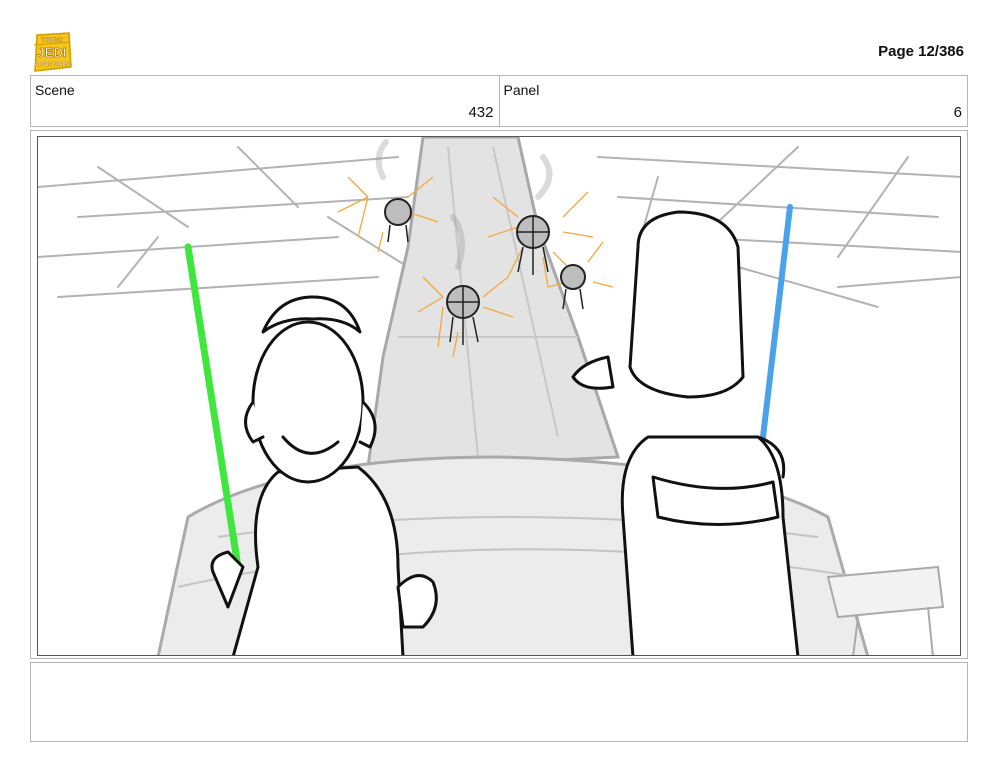 Image resolution: width=1000 pixels, height=773 pixels. Describe the element at coordinates (481, 112) in the screenshot. I see `scene-number: 432` at that location.